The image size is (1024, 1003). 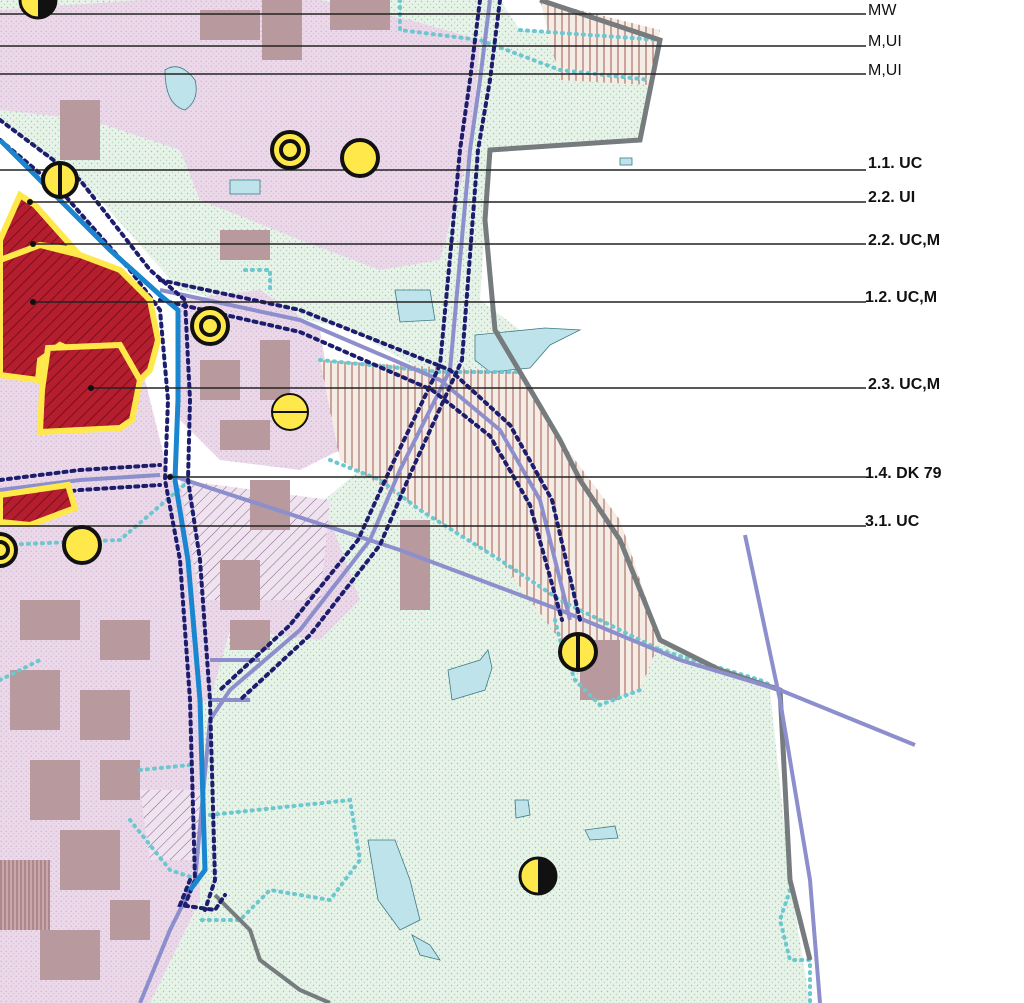 What do you see at coordinates (904, 240) in the screenshot?
I see `label-2-2-uc-m: 2.2. UC,M` at bounding box center [904, 240].